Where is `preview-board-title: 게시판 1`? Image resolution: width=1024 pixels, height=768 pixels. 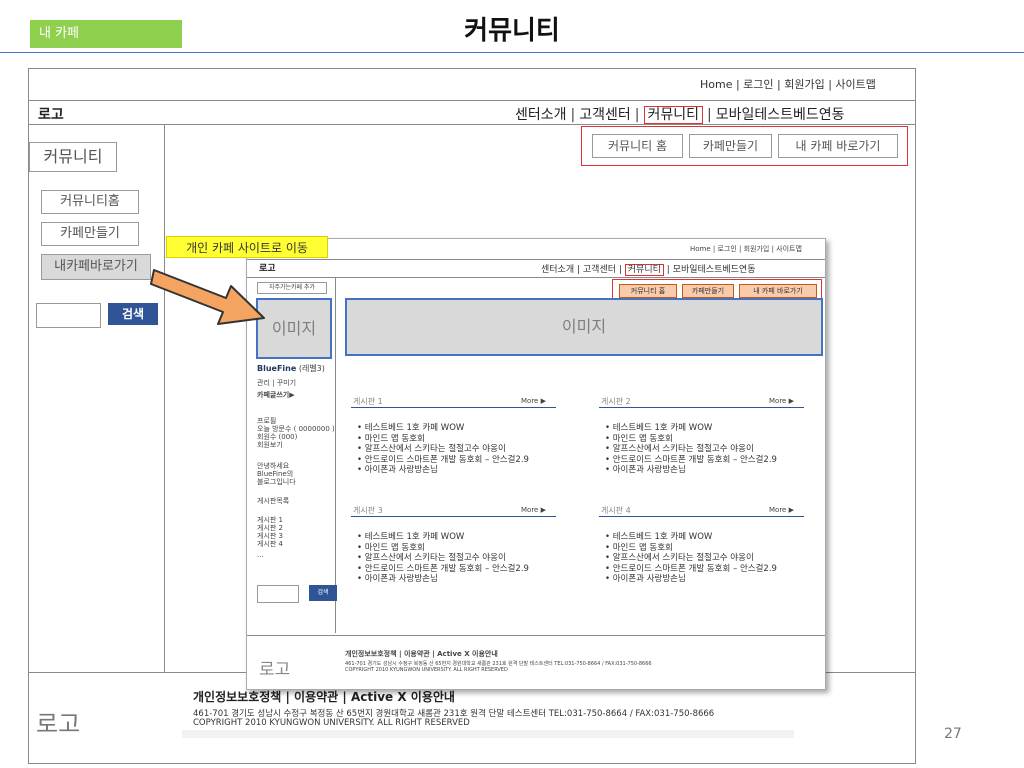
preview-board-title: 게시판 1 is located at coordinates (368, 401).